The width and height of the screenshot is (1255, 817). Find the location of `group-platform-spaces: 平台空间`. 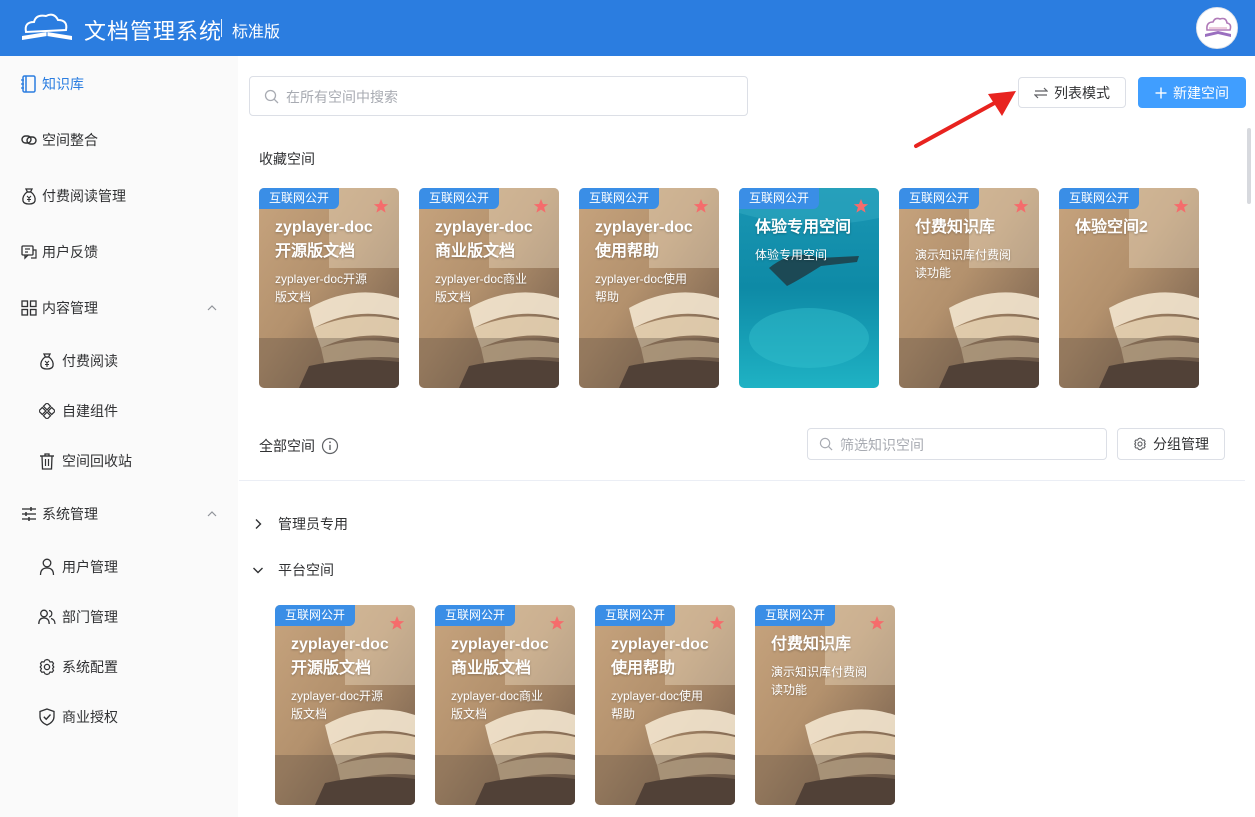

group-platform-spaces: 平台空间 is located at coordinates (292, 570).